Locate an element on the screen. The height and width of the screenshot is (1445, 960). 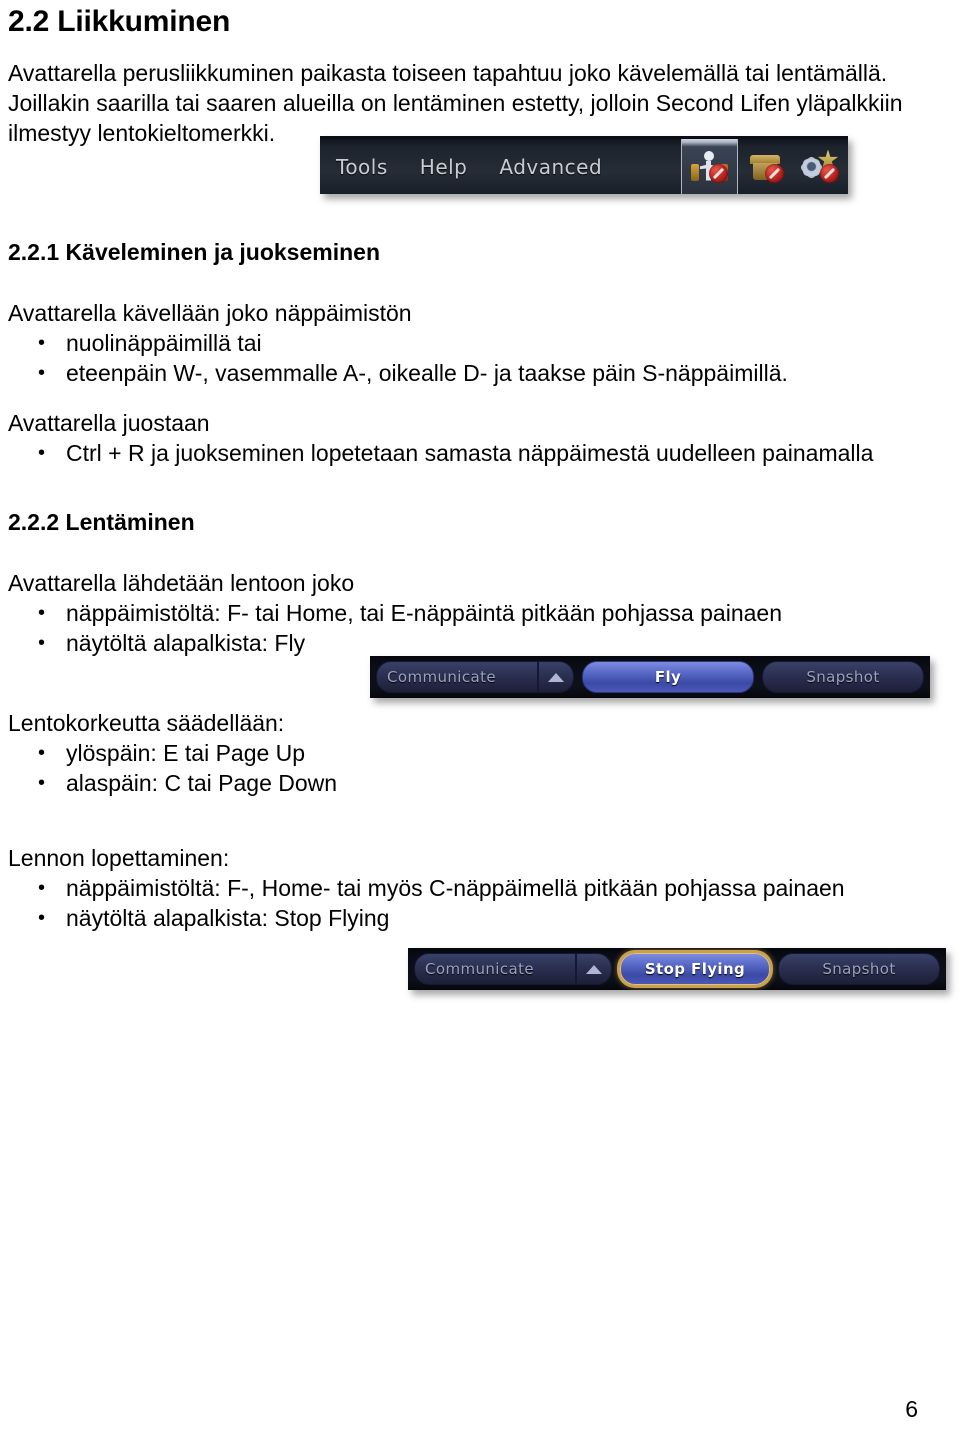
list-item: • ylöspäin: E tai Page Up is located at coordinates (182, 753).